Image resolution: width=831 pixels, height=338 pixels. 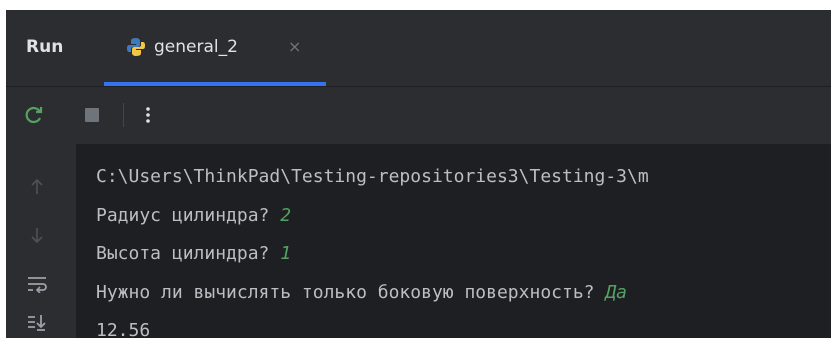 What do you see at coordinates (37, 236) in the screenshot?
I see `scroll-down-icon` at bounding box center [37, 236].